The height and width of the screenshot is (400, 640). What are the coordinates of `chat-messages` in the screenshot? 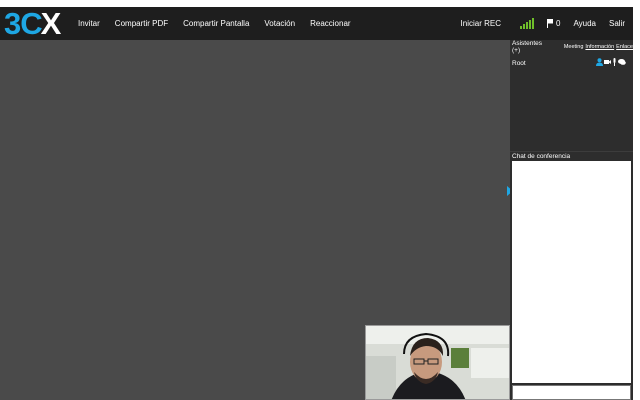 It's located at (571, 272).